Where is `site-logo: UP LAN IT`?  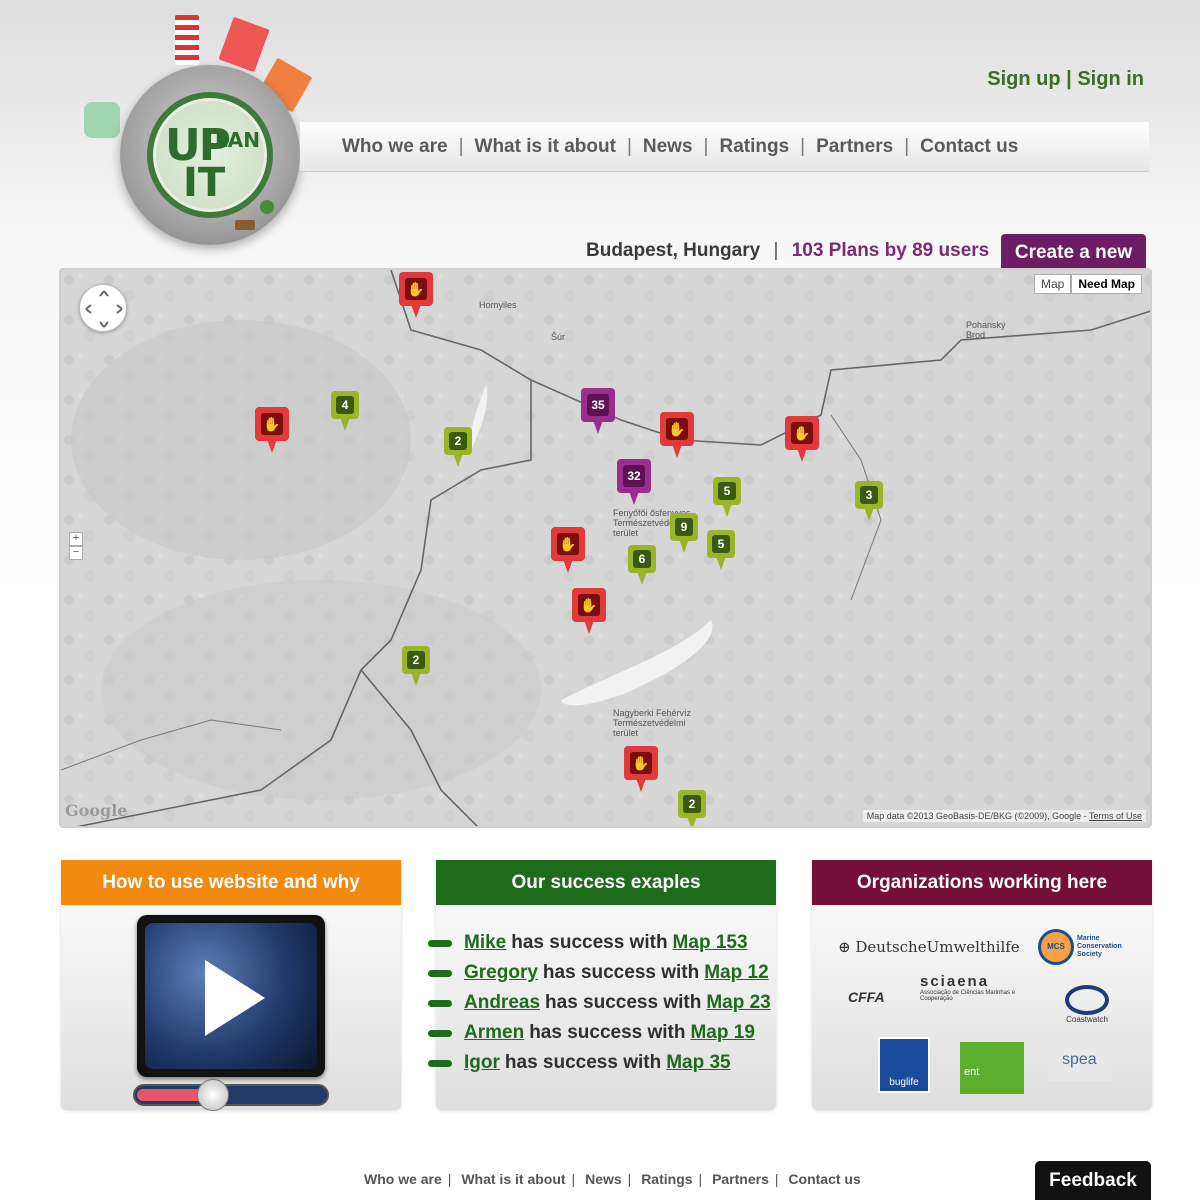
site-logo: UP LAN IT is located at coordinates (205, 130).